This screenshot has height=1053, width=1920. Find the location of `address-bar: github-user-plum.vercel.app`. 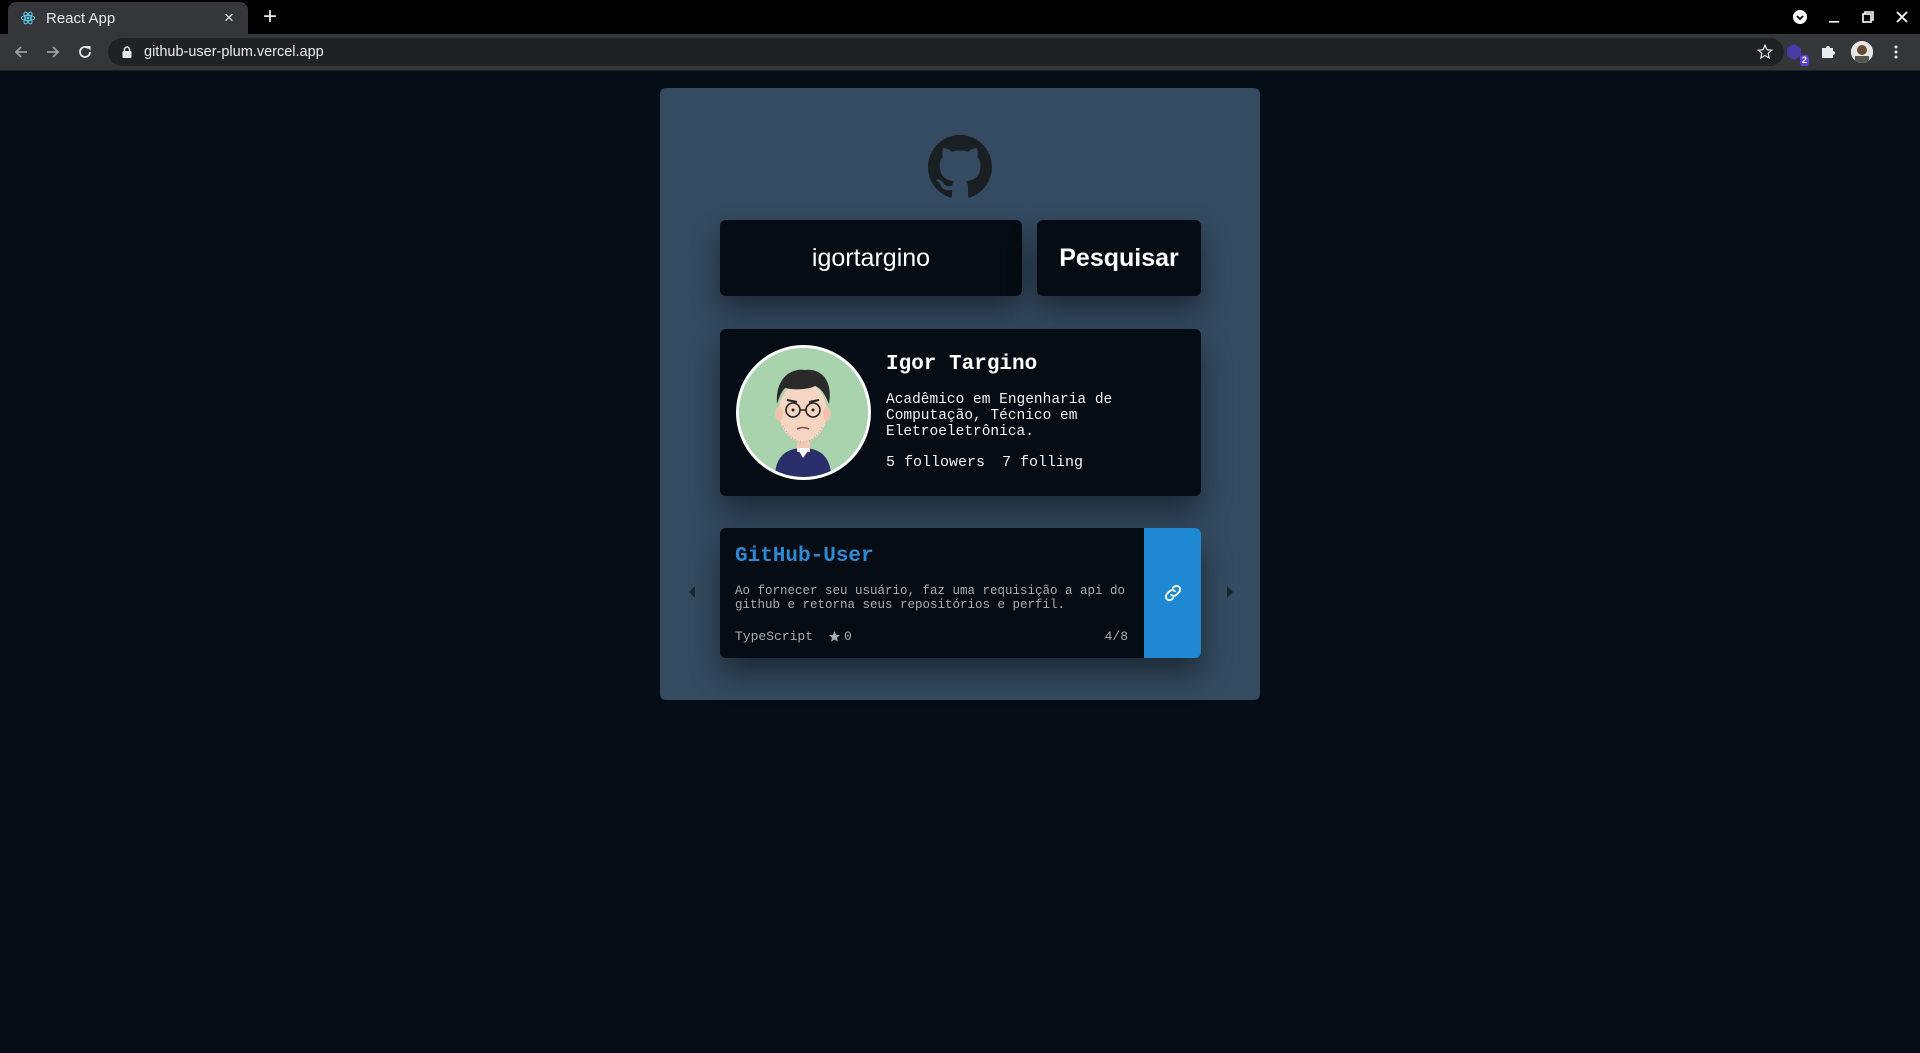

address-bar: github-user-plum.vercel.app is located at coordinates (946, 52).